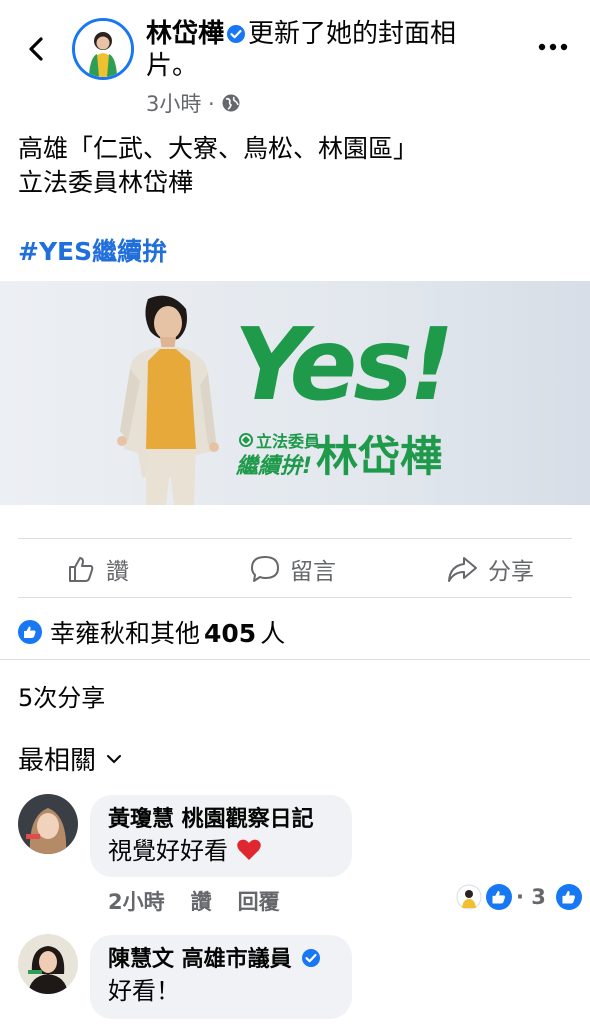 The image size is (590, 1024). What do you see at coordinates (92, 250) in the screenshot?
I see `hashtag-link: #YES繼續拚` at bounding box center [92, 250].